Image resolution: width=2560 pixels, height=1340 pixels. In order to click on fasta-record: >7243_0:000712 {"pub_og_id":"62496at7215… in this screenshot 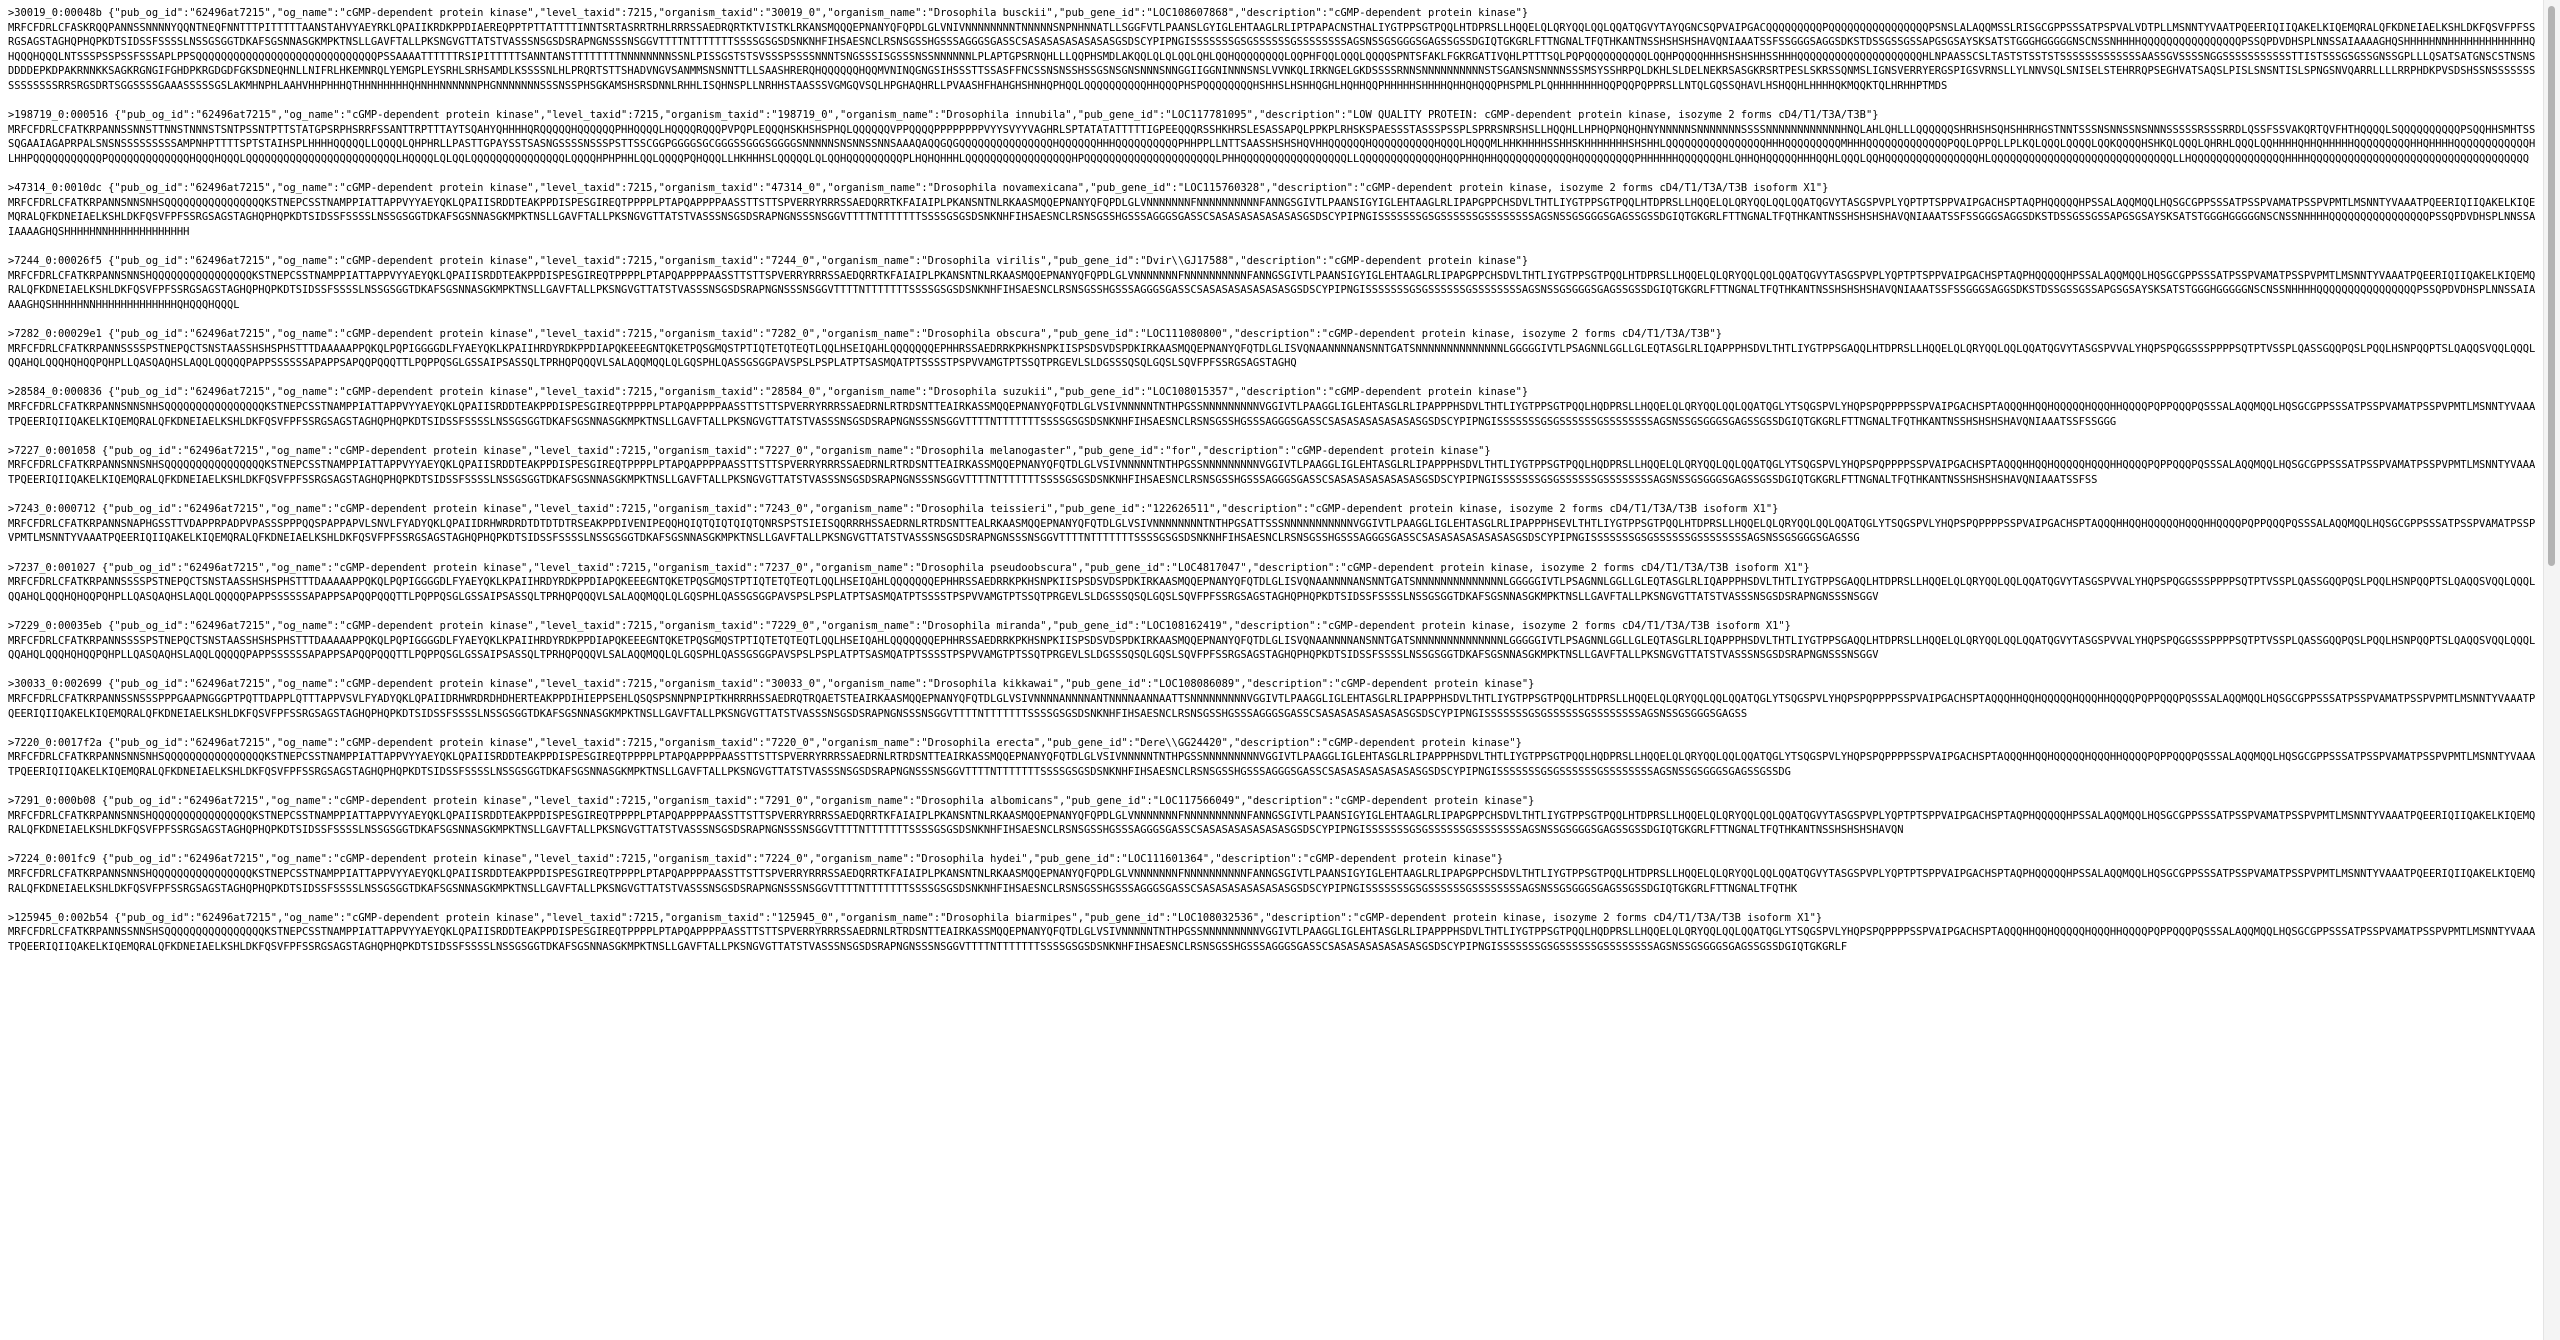, I will do `click(1272, 524)`.